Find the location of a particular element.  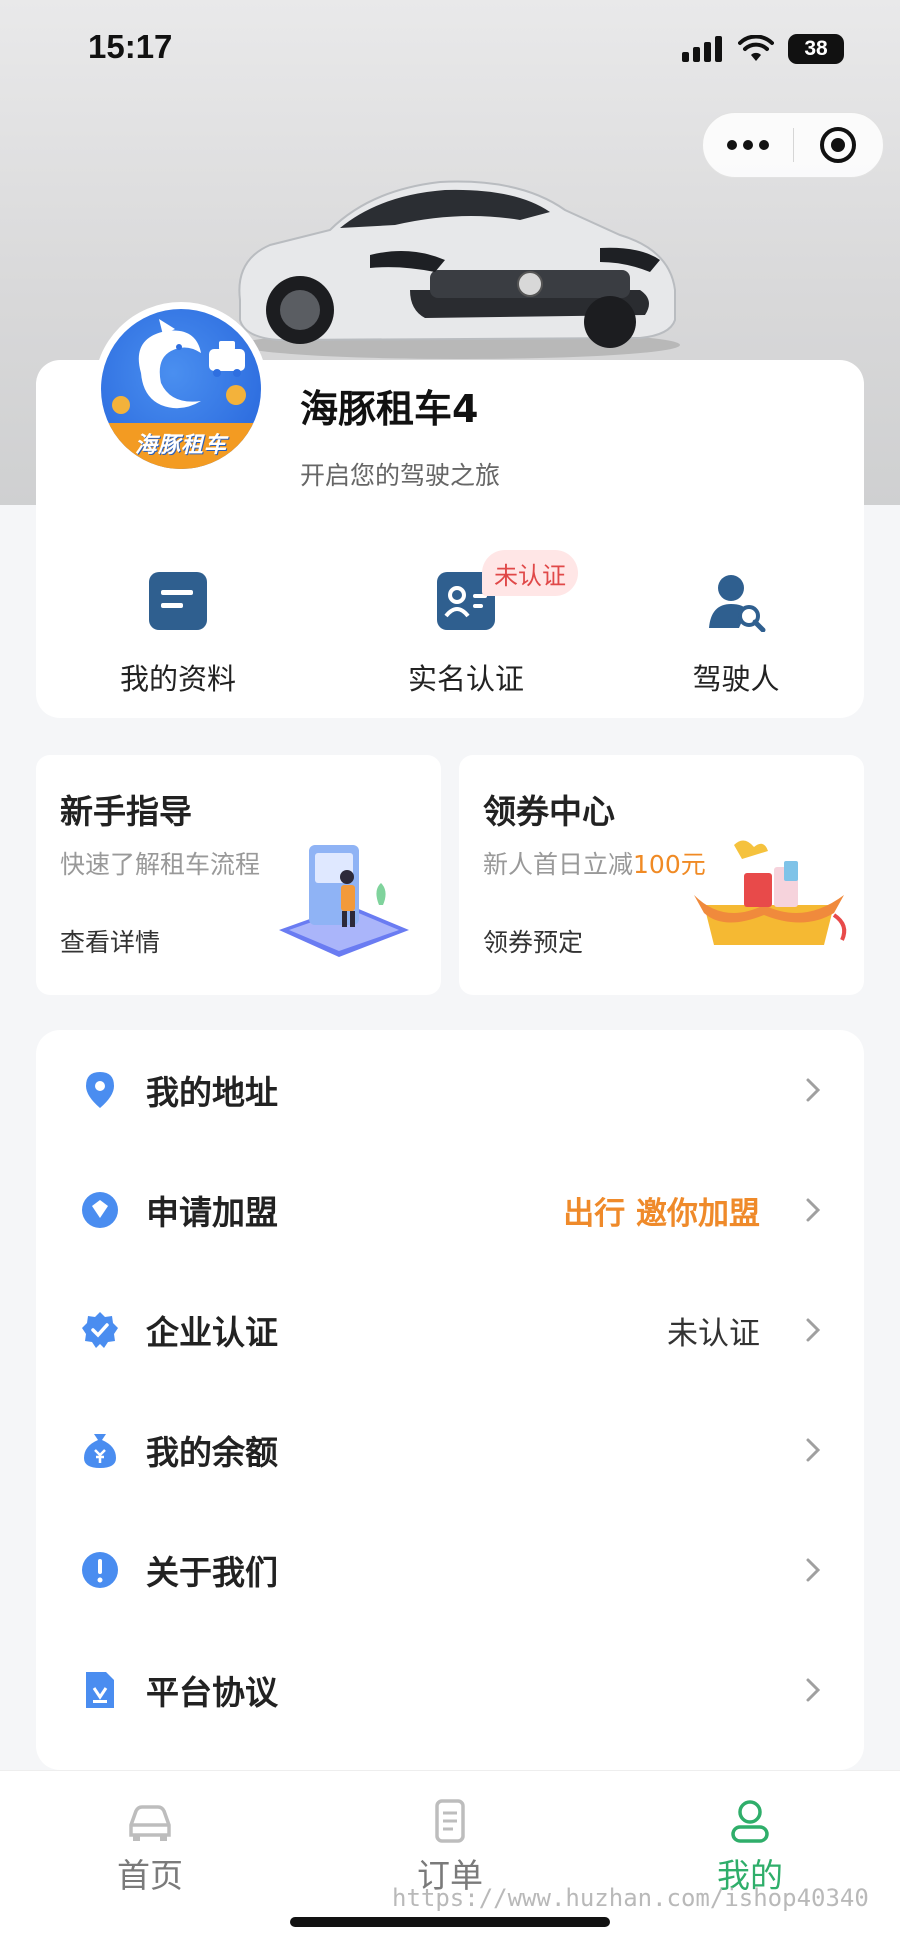

promo-subtitle: 新人首日立减100元 is located at coordinates (594, 863).